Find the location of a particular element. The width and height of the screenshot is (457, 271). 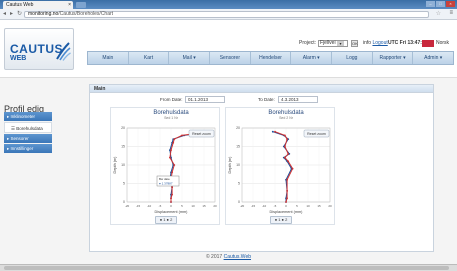

nav-mail: Mail ▾ is located at coordinates (190, 58).